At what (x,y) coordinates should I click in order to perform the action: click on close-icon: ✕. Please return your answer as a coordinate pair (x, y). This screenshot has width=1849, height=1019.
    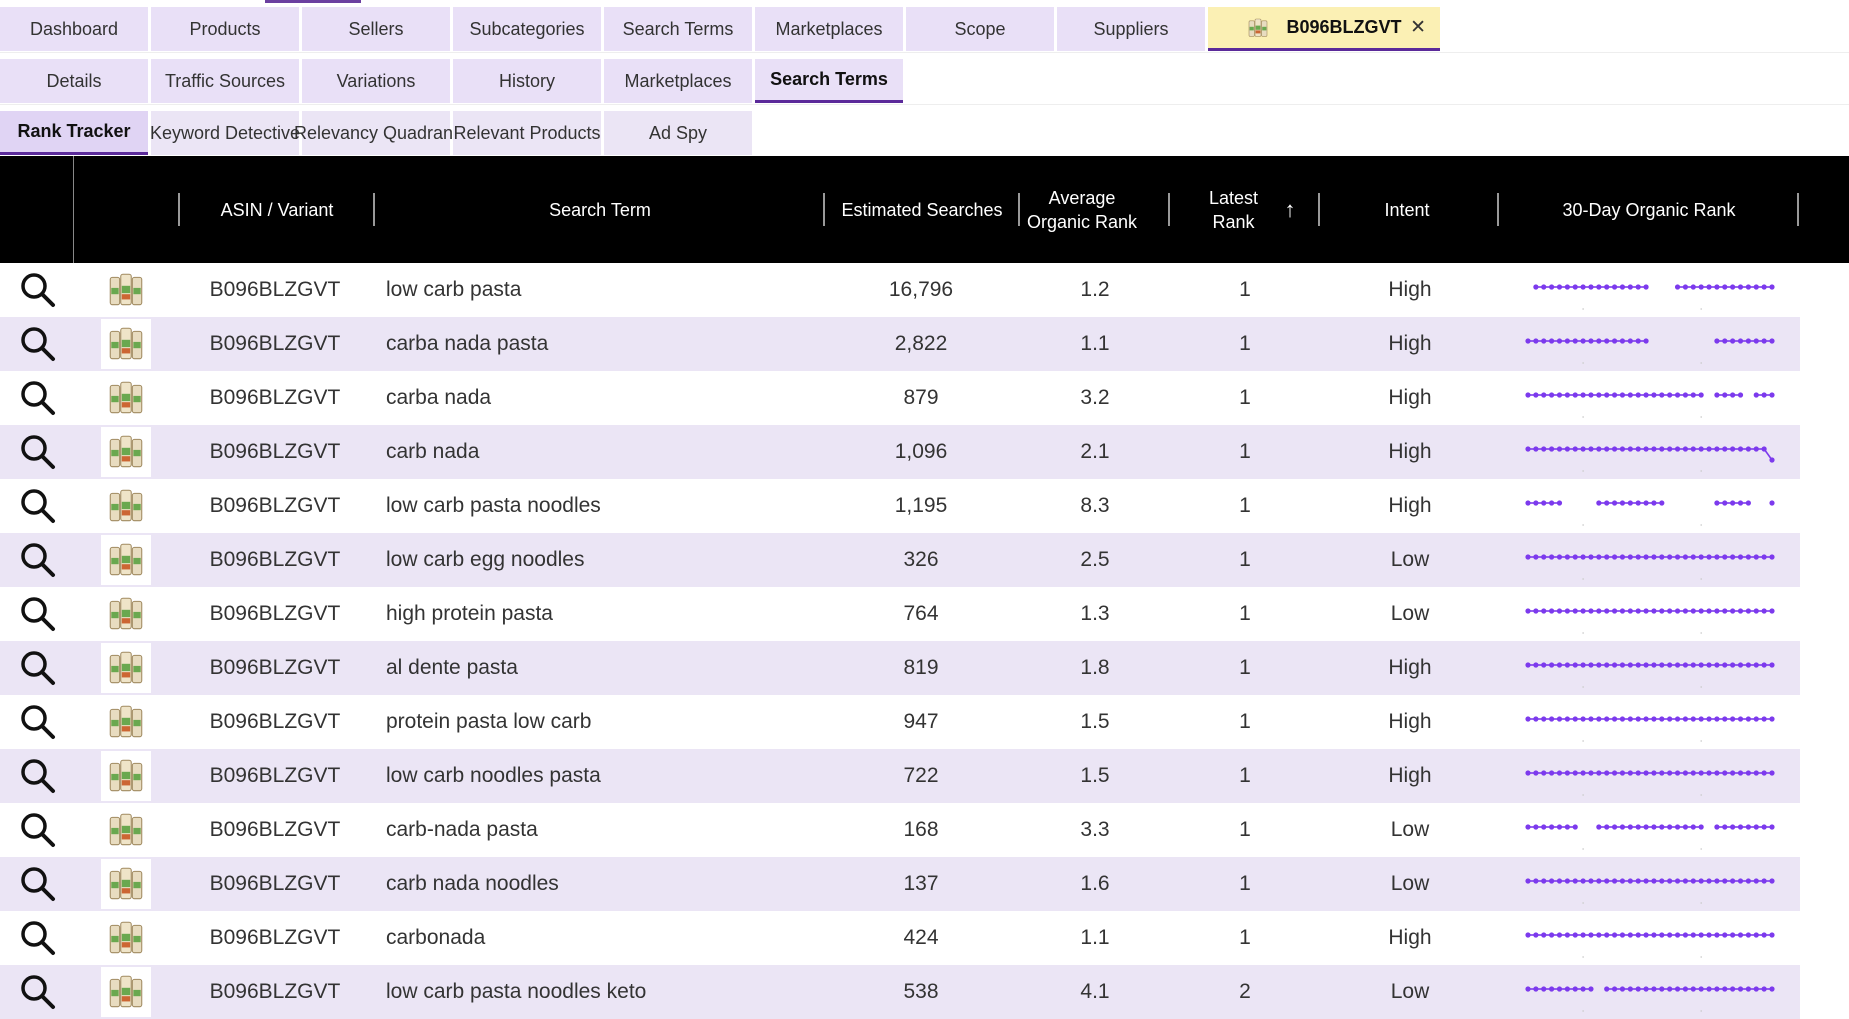
    Looking at the image, I should click on (1418, 27).